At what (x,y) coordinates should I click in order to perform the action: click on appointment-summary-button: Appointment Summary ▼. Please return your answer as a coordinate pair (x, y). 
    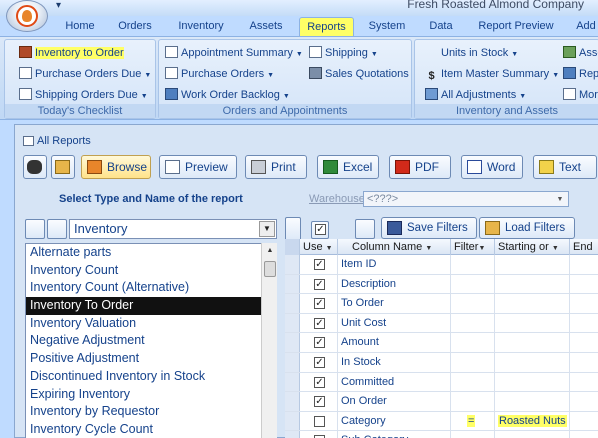
    Looking at the image, I should click on (234, 53).